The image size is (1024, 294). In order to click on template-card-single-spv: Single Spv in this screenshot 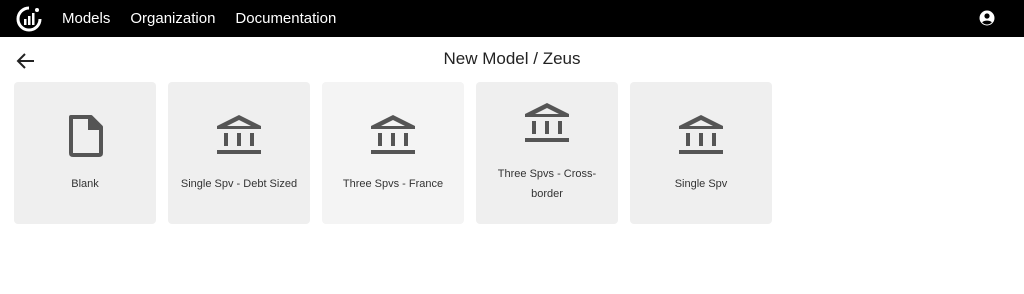, I will do `click(701, 153)`.